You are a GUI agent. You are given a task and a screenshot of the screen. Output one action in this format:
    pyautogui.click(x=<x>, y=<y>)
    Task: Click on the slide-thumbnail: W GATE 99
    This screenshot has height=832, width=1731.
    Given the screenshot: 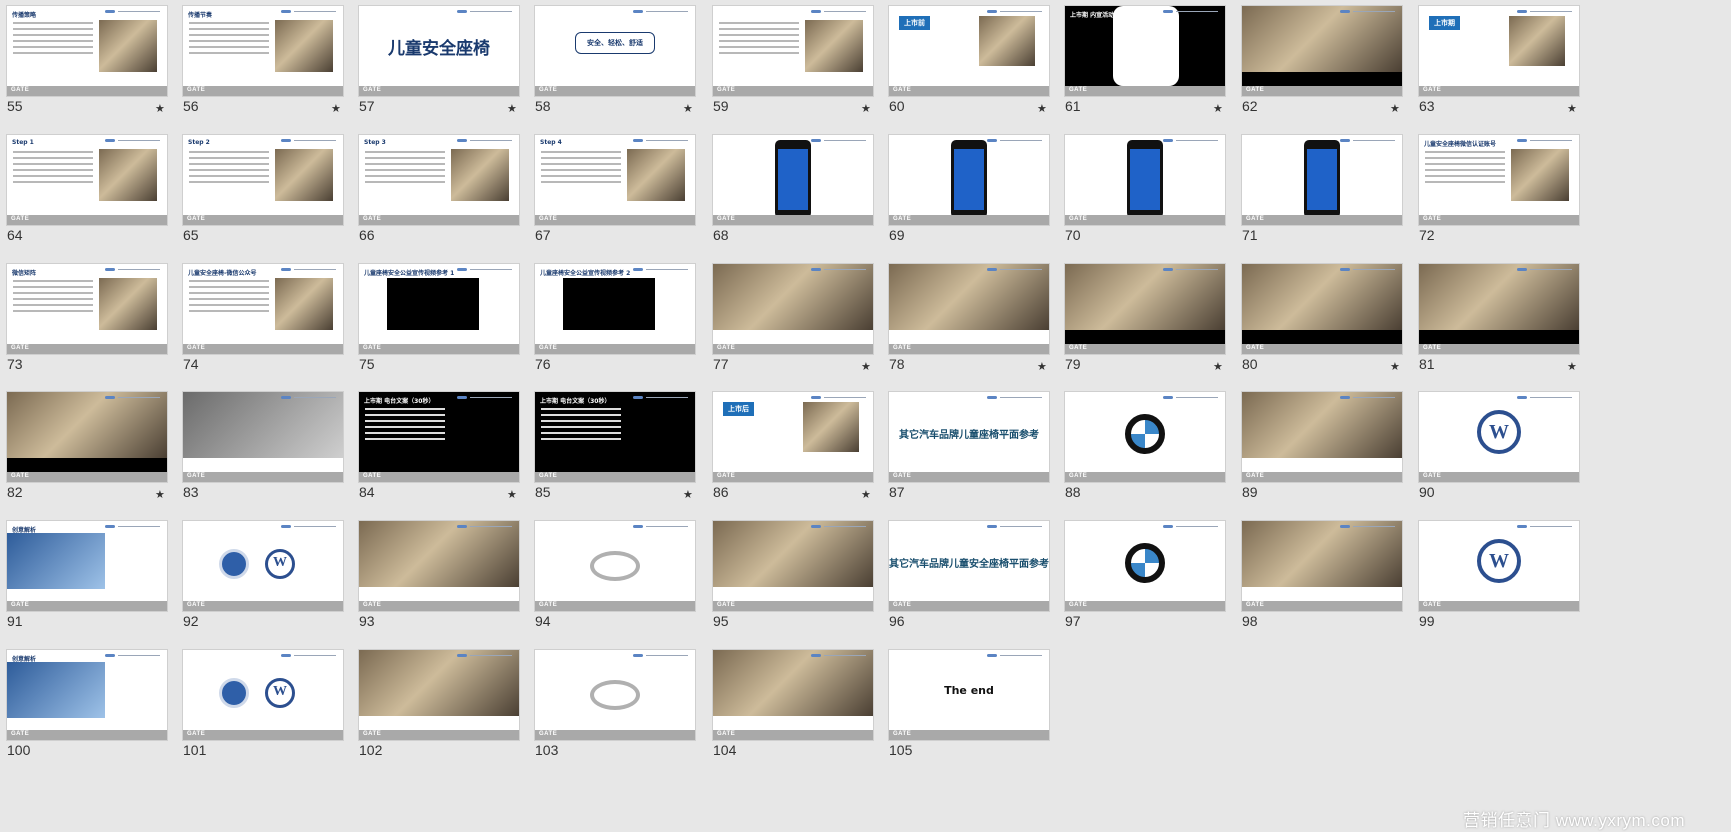 What is the action you would take?
    pyautogui.click(x=1499, y=576)
    